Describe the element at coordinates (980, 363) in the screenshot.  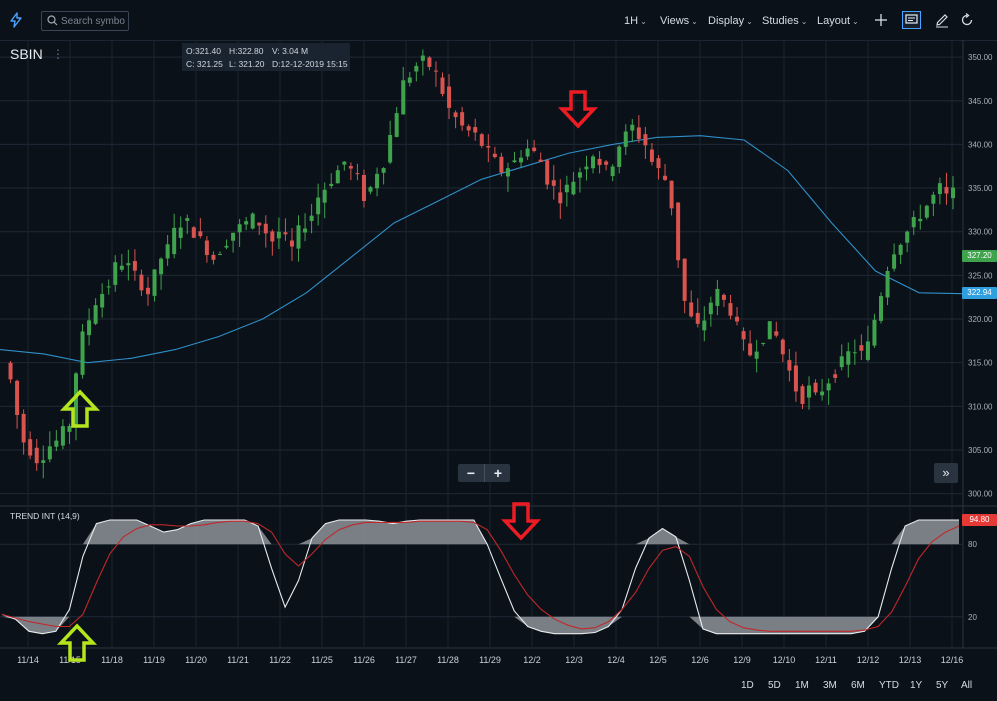
I see `price-tick-label: 315.00` at that location.